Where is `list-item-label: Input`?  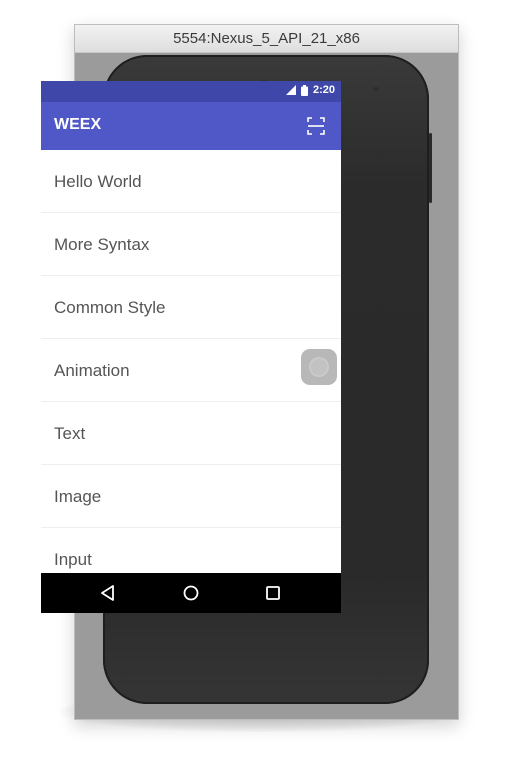
list-item-label: Input is located at coordinates (73, 559).